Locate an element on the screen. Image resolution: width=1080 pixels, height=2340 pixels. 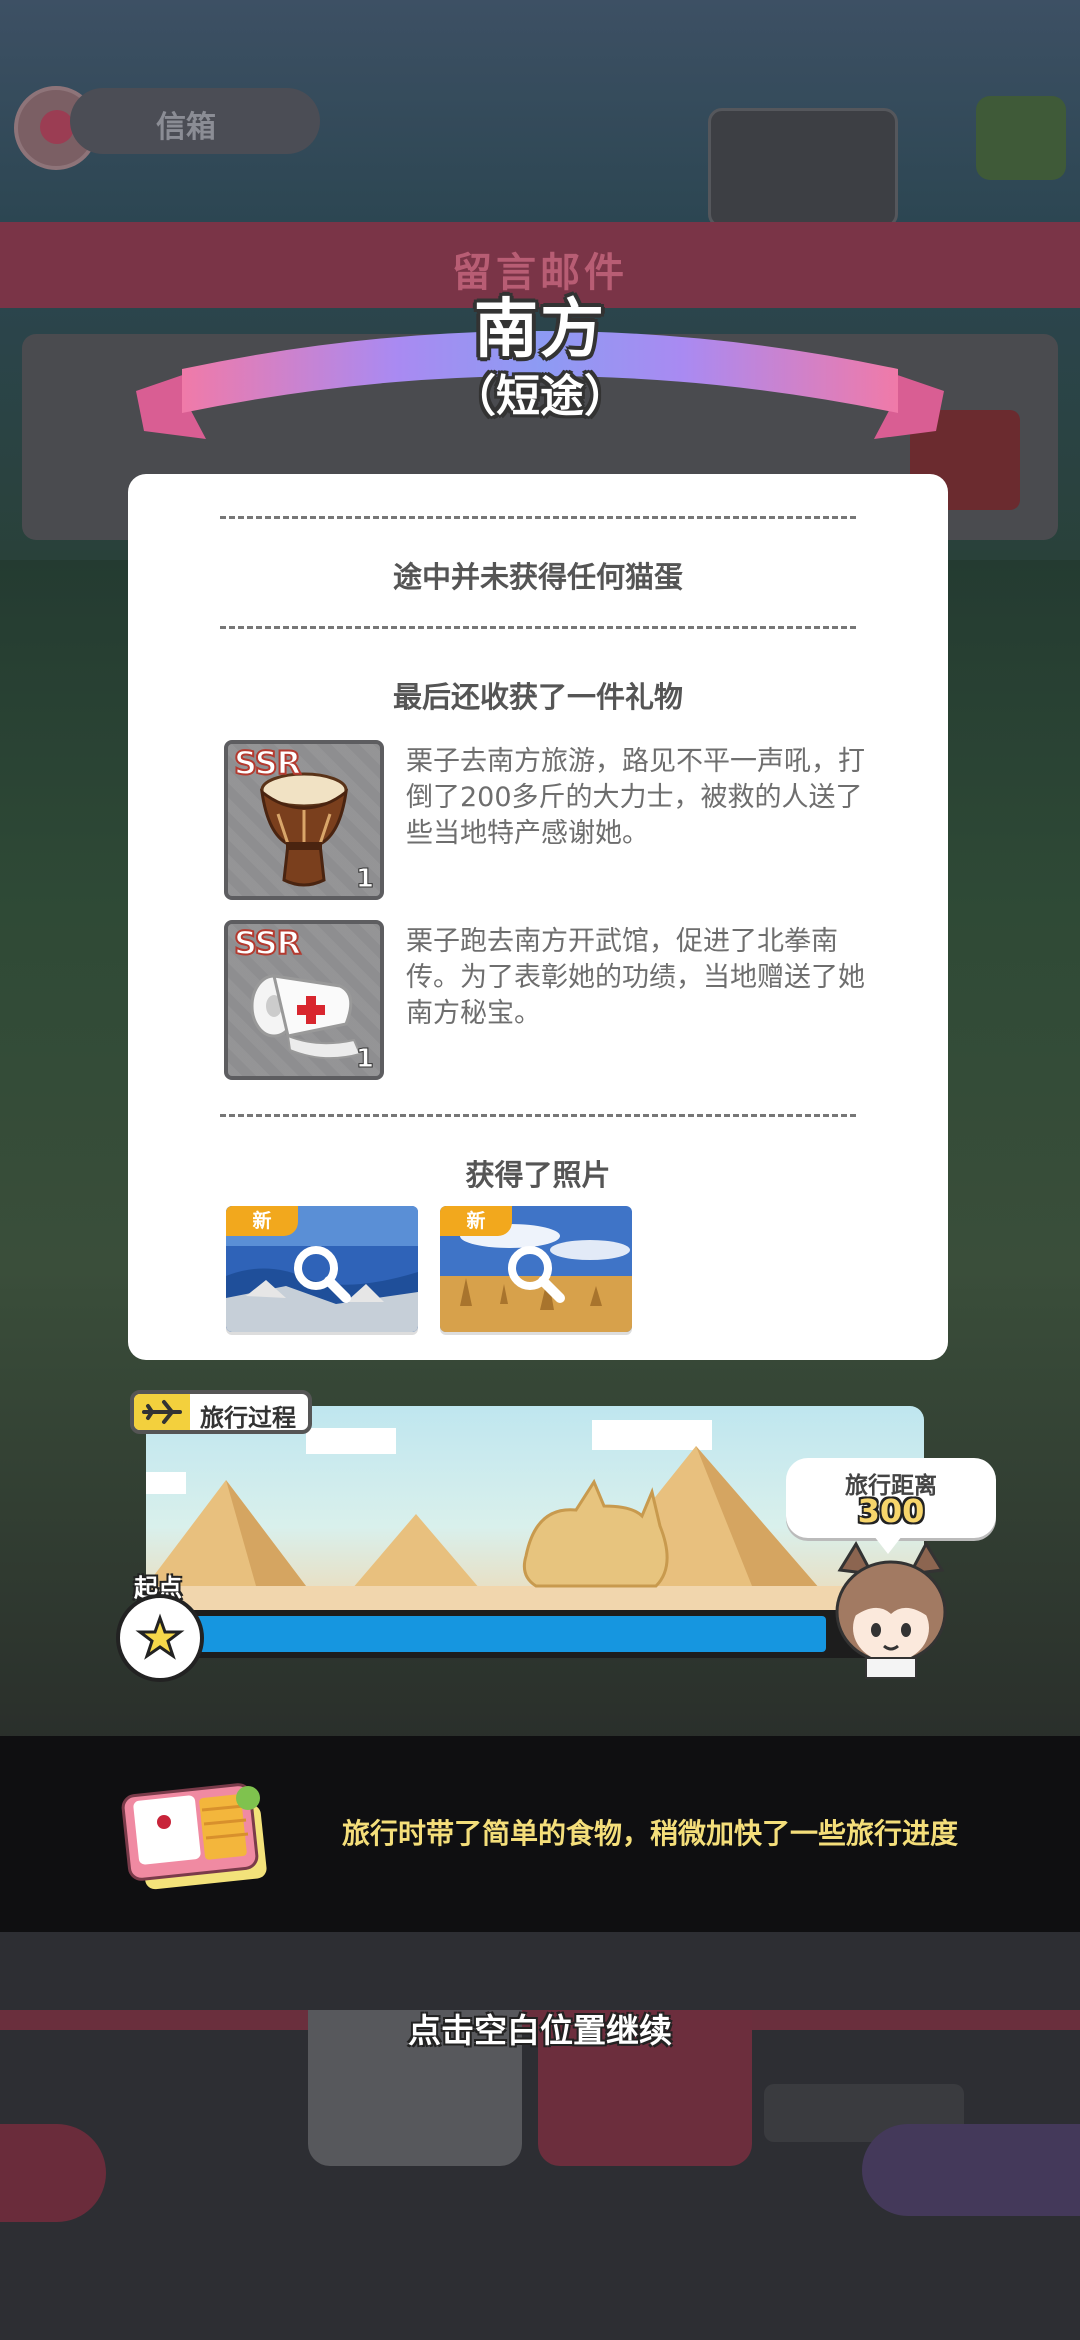
food-message-text: 旅行时带了简单的食物，稍微加快了一些旅行进度 is located at coordinates (650, 1833).